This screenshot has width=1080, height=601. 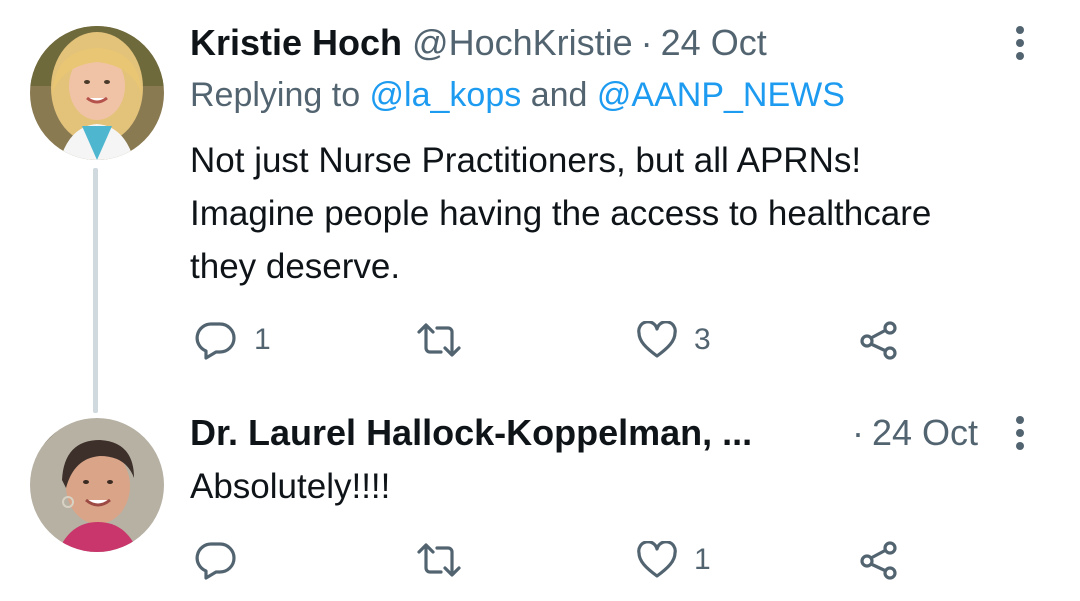 I want to click on reply-count: 1, so click(x=262, y=339).